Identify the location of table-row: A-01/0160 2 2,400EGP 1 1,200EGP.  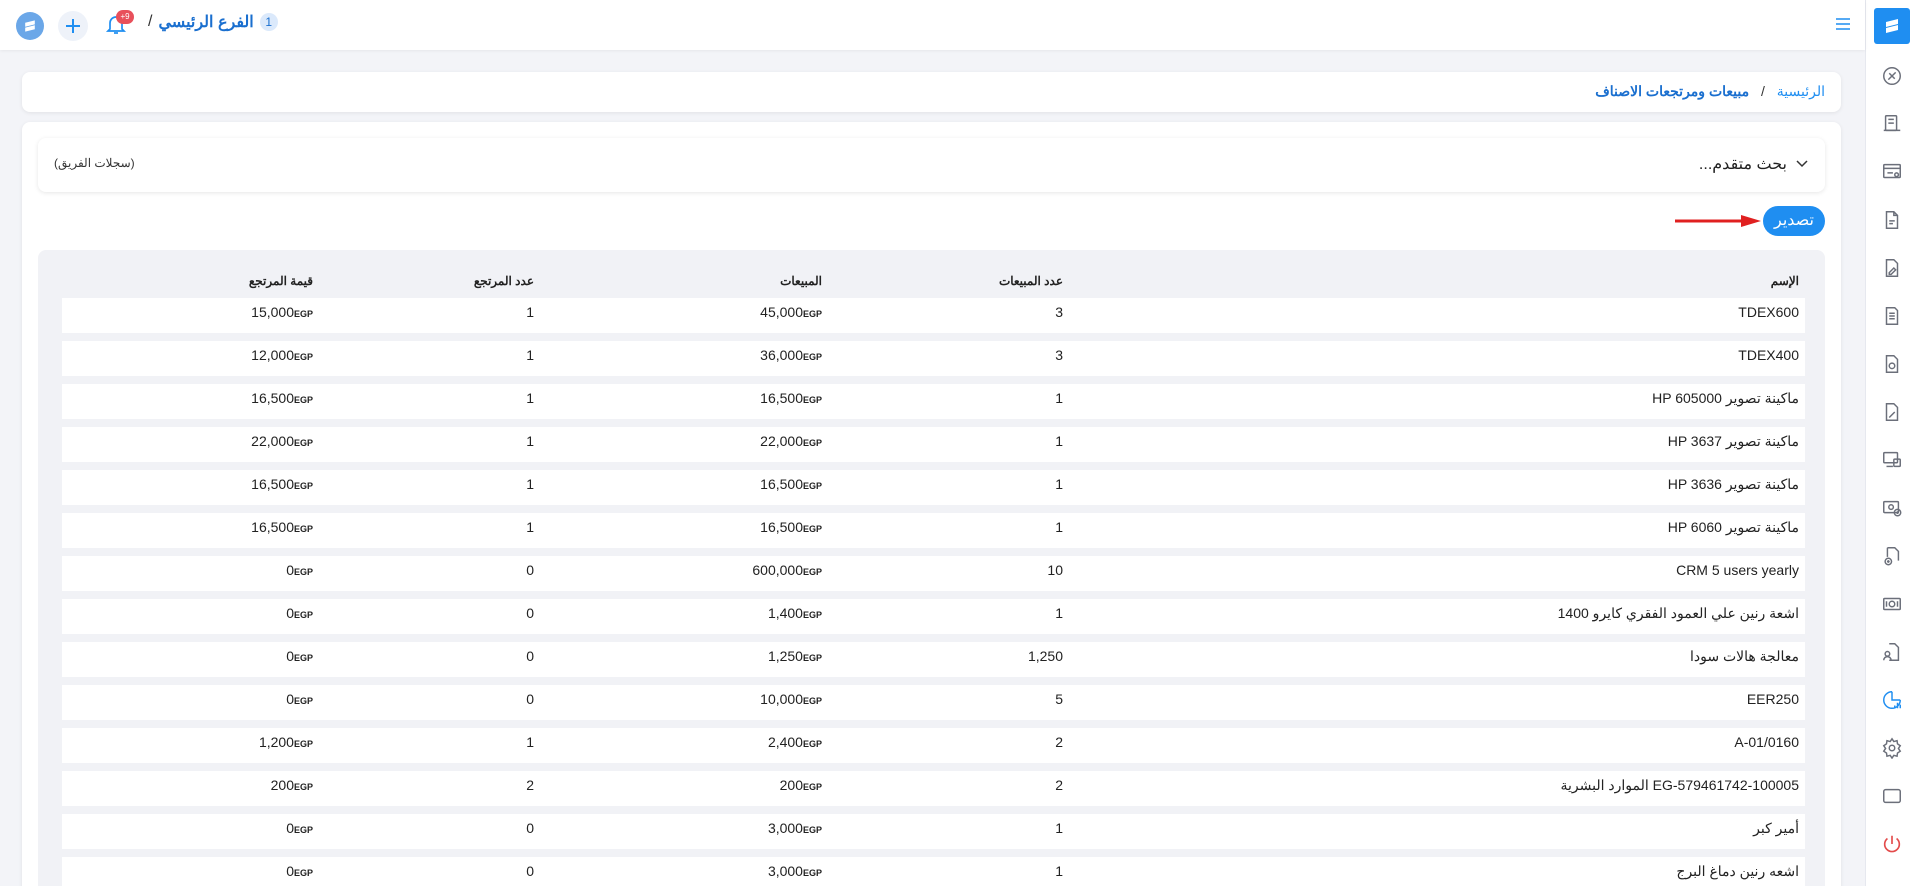
(933, 745).